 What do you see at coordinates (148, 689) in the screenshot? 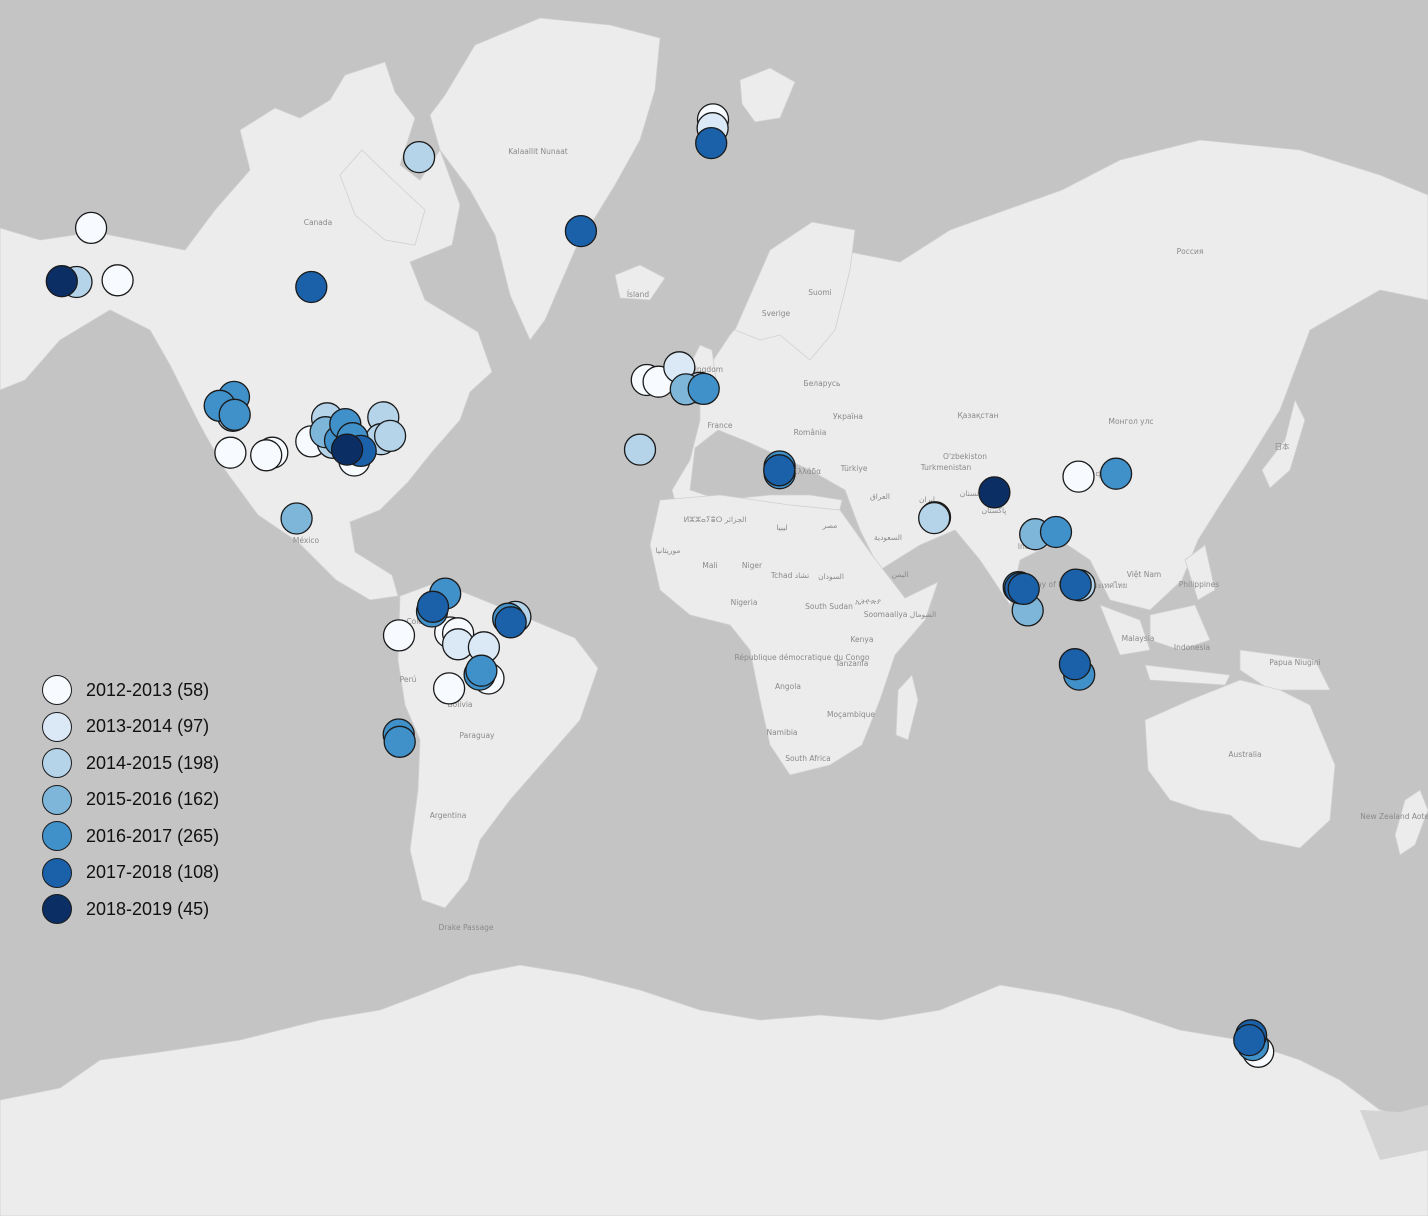
I see `legend-label: 2012-2013 (58)` at bounding box center [148, 689].